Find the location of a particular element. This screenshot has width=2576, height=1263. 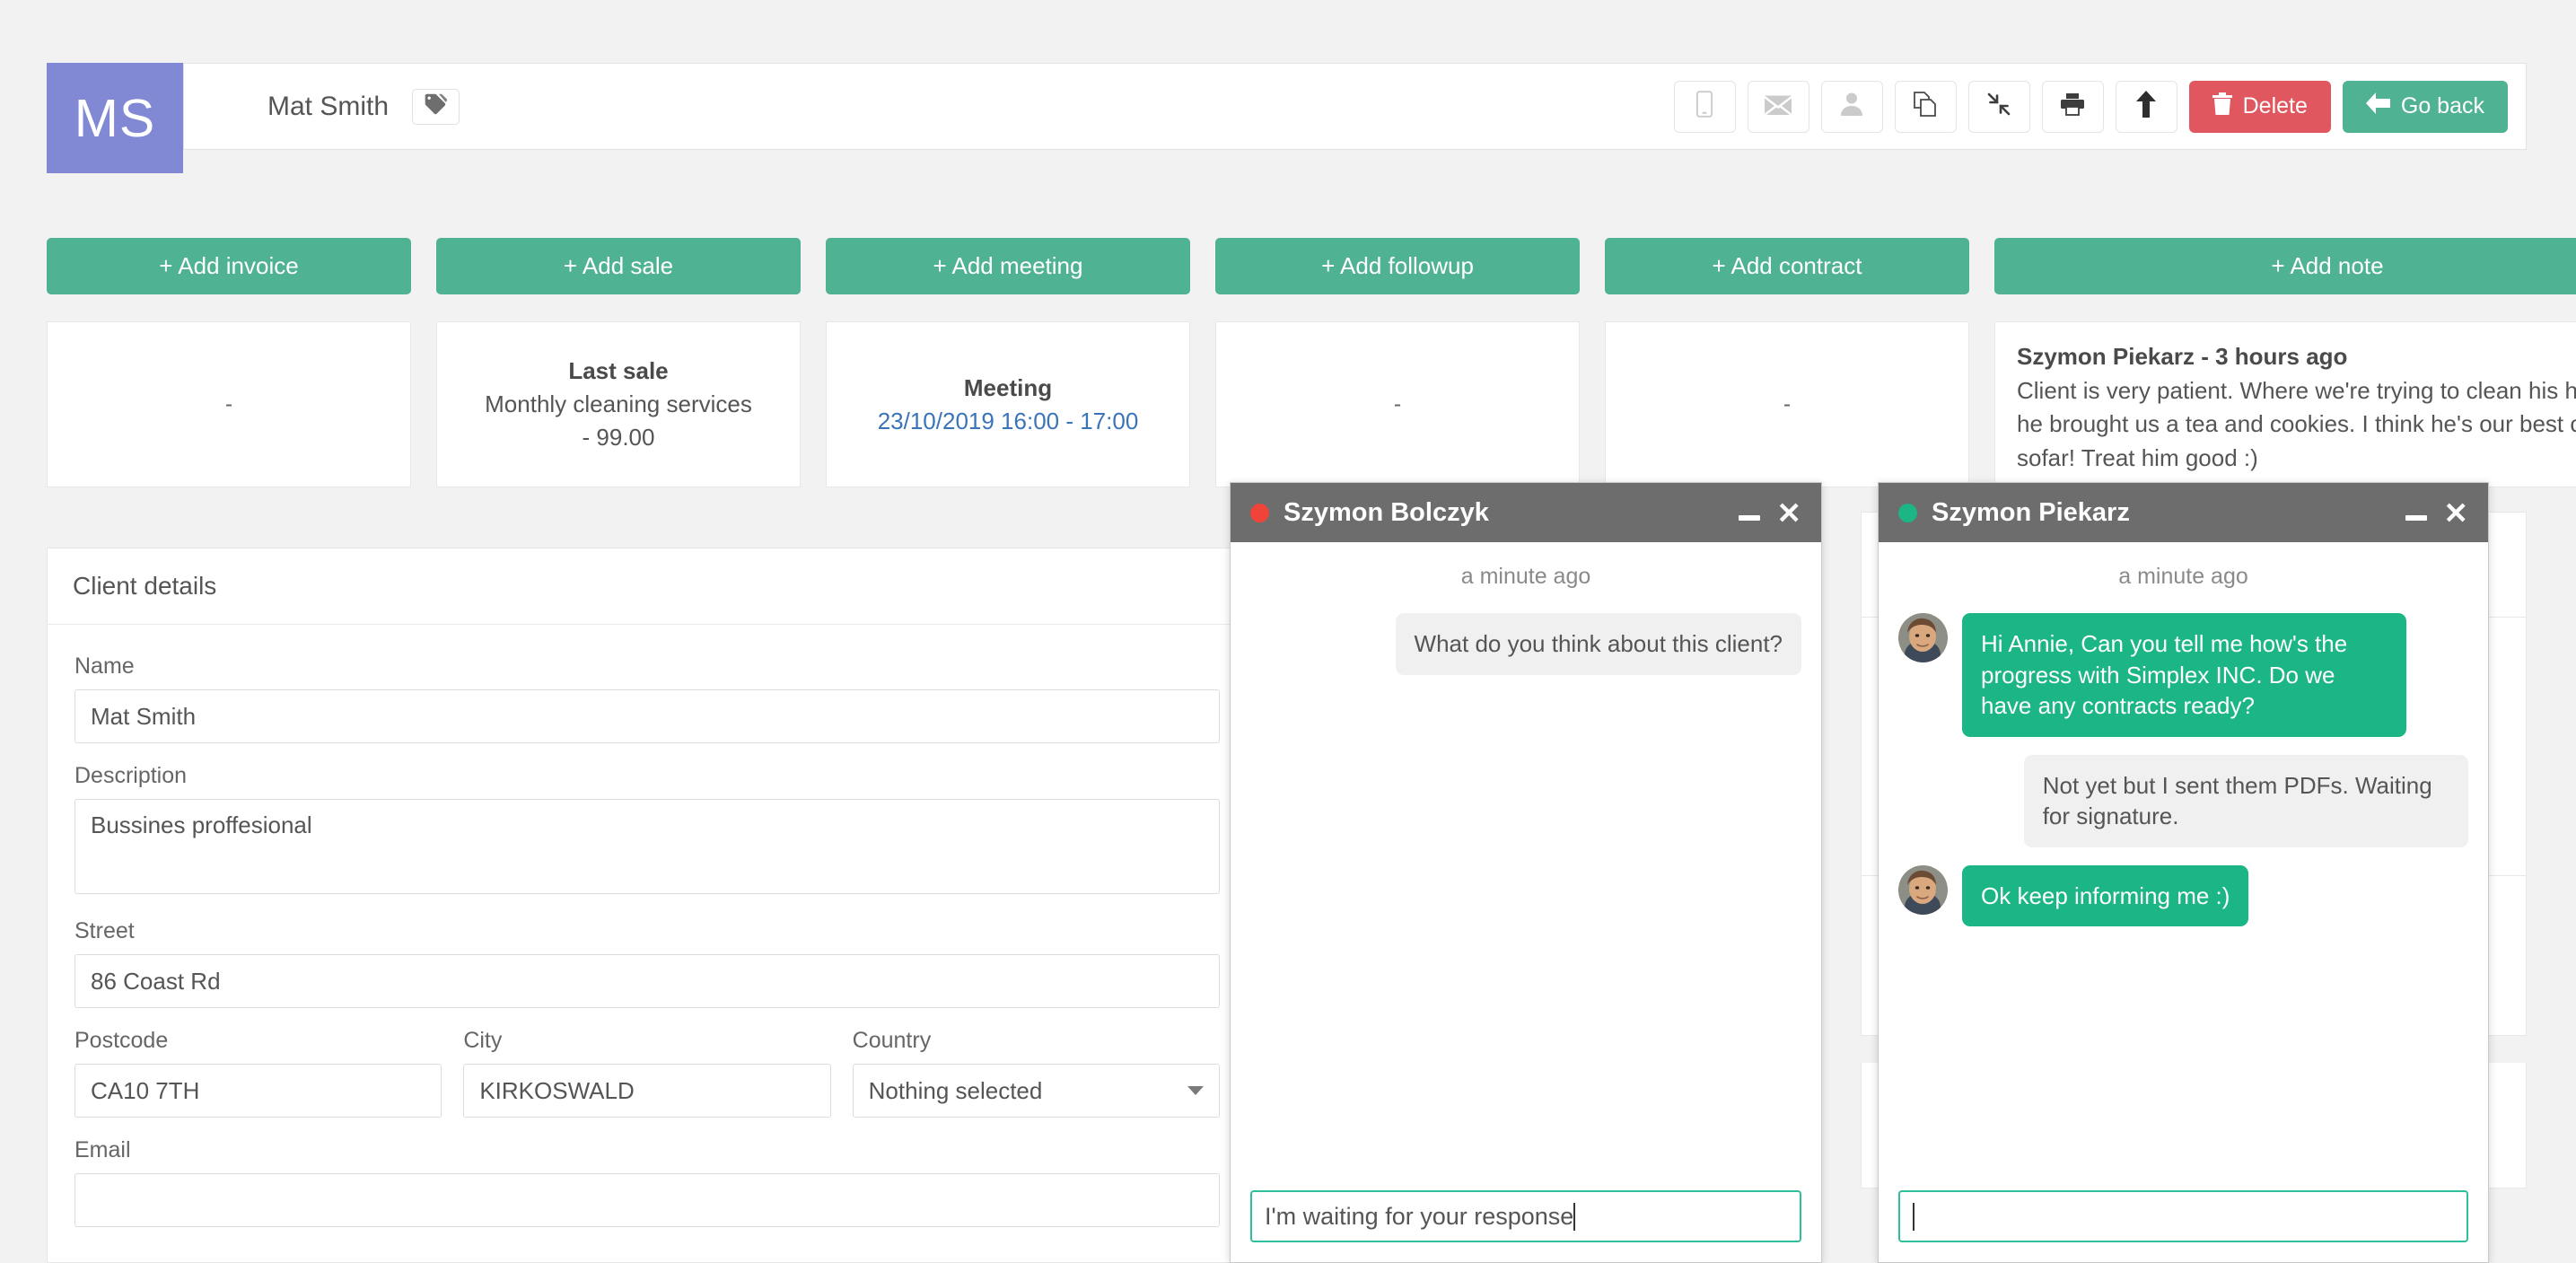

action-button-label: + Add meeting is located at coordinates (1008, 265).